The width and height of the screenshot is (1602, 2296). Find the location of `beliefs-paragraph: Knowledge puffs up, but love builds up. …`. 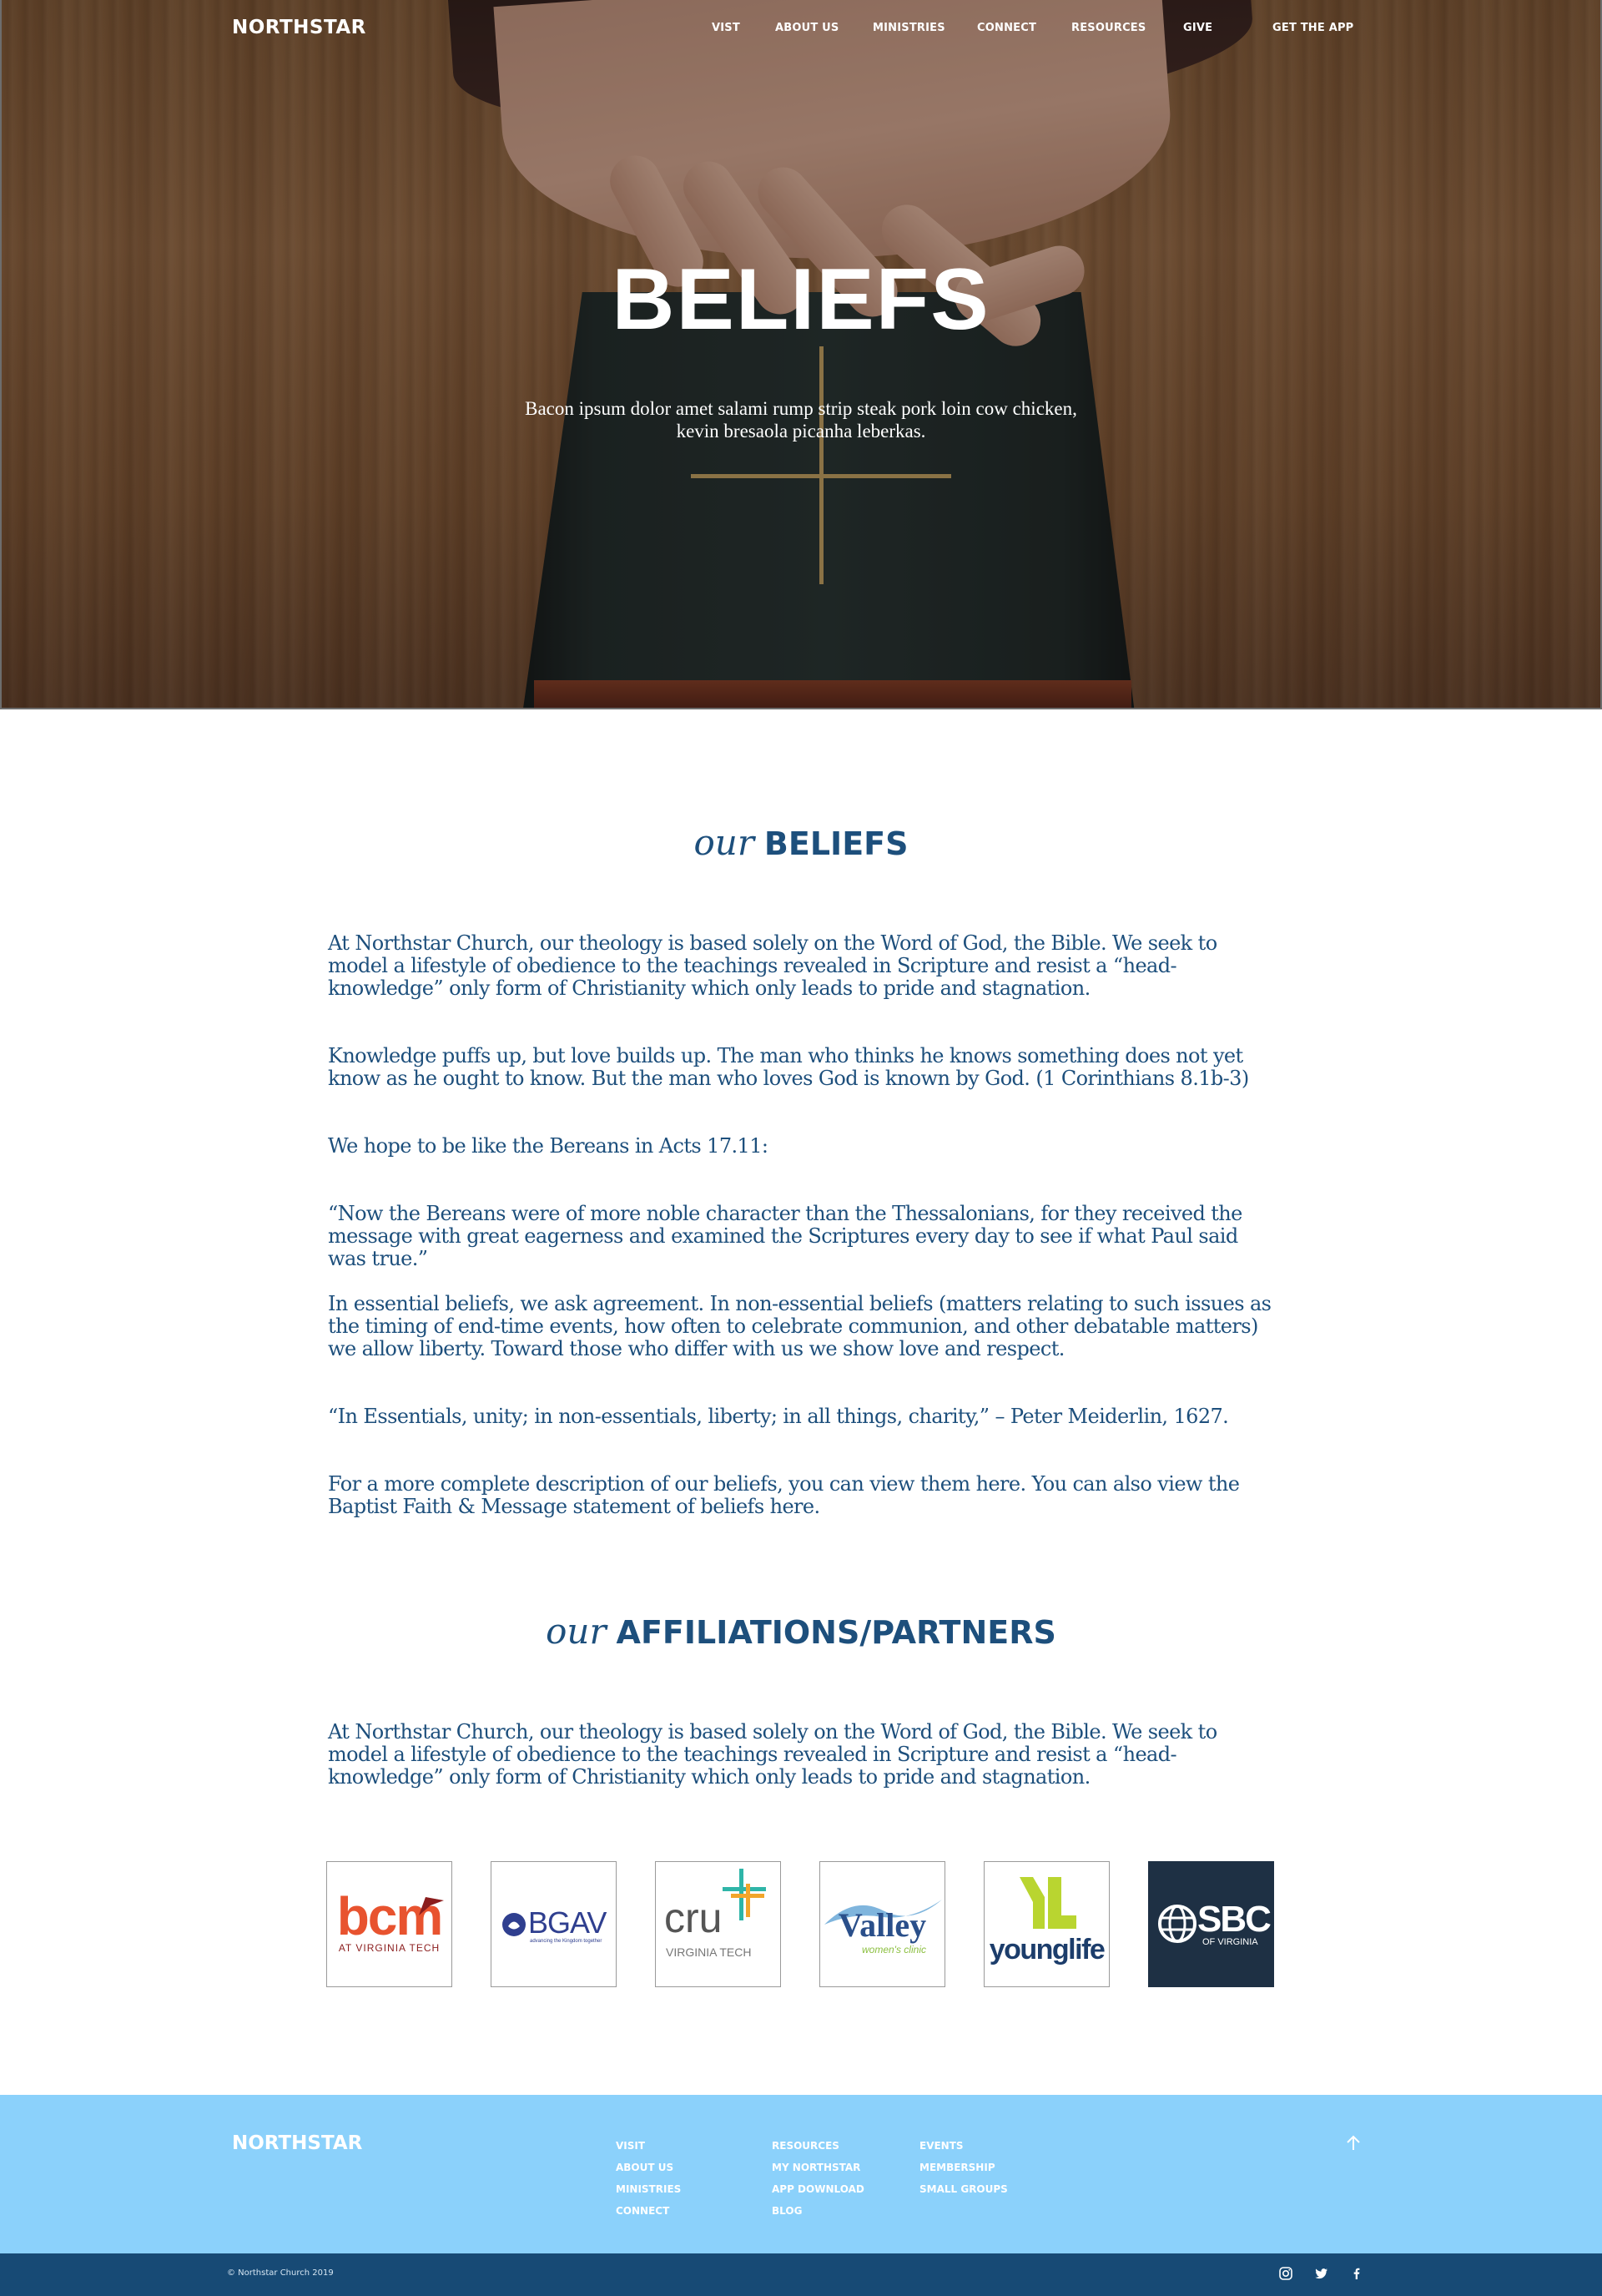

beliefs-paragraph: Knowledge puffs up, but love builds up. … is located at coordinates (788, 1067).